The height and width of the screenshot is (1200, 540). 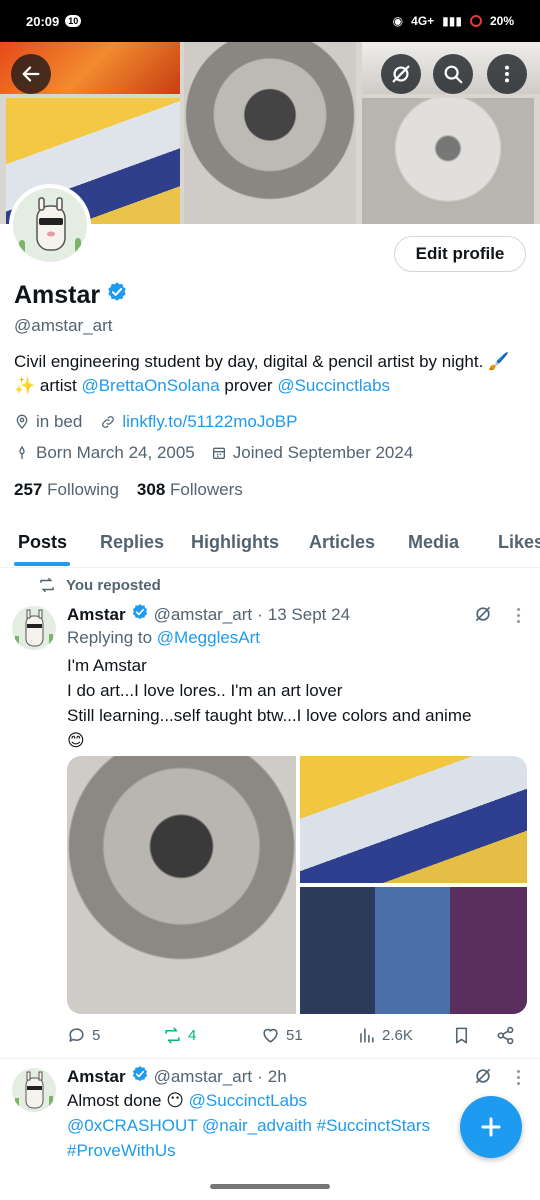 What do you see at coordinates (112, 637) in the screenshot?
I see `replying-prefix: Replying to` at bounding box center [112, 637].